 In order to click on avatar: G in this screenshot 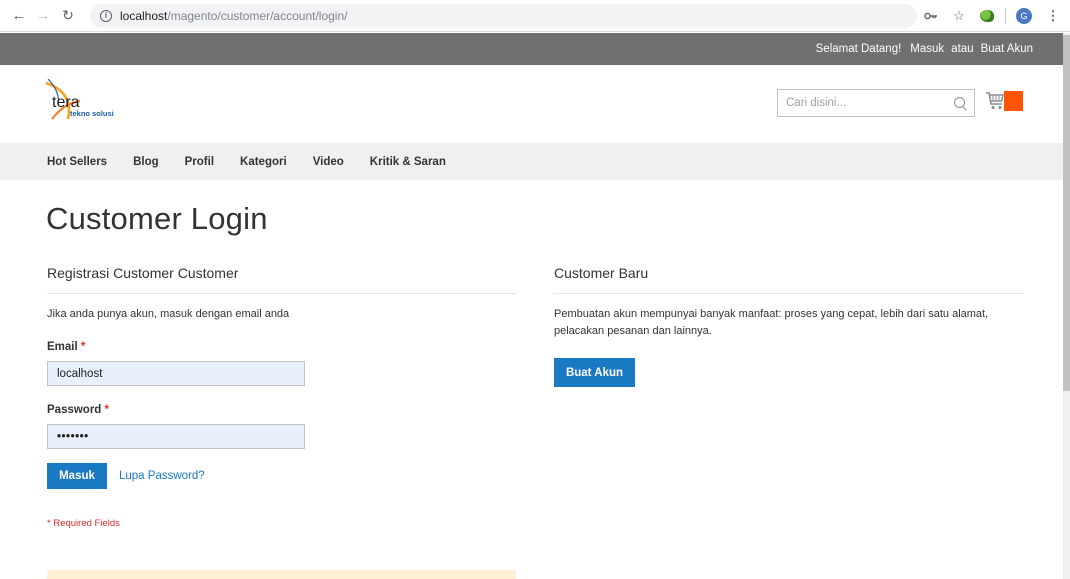, I will do `click(1024, 16)`.